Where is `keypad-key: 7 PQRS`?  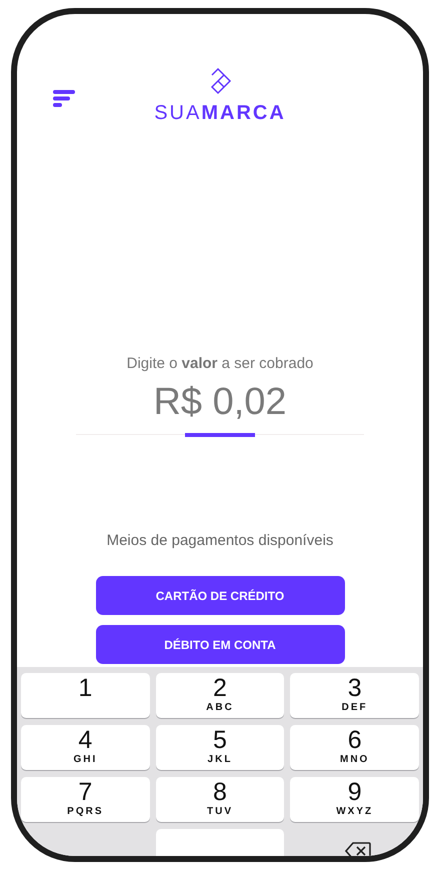
keypad-key: 7 PQRS is located at coordinates (85, 799).